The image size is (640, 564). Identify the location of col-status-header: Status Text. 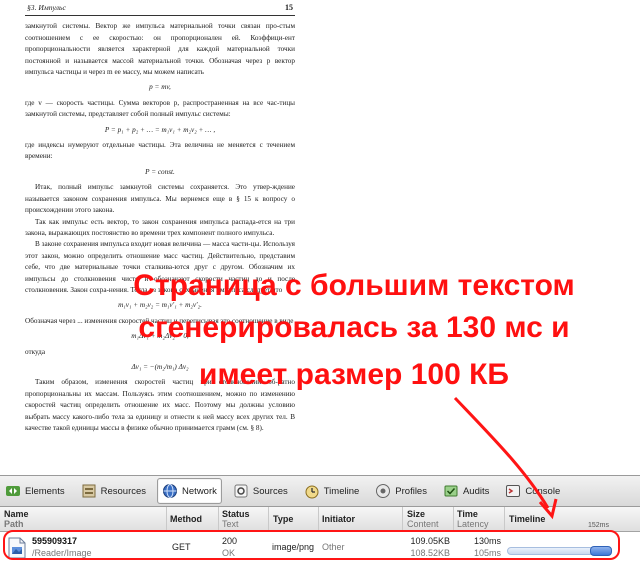
(236, 520).